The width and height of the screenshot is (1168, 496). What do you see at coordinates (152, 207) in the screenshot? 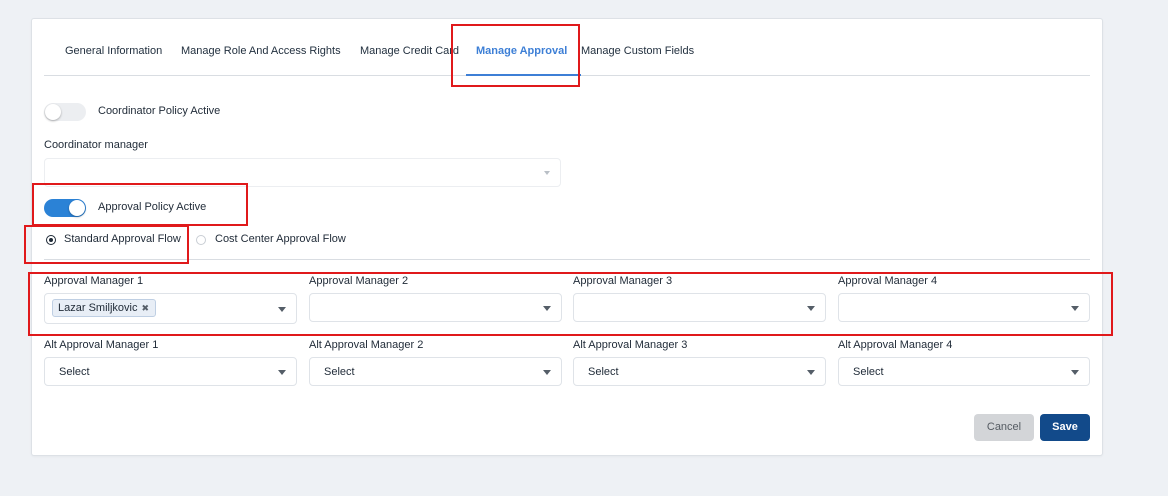
I see `approval-policy-label: Approval Policy Active` at bounding box center [152, 207].